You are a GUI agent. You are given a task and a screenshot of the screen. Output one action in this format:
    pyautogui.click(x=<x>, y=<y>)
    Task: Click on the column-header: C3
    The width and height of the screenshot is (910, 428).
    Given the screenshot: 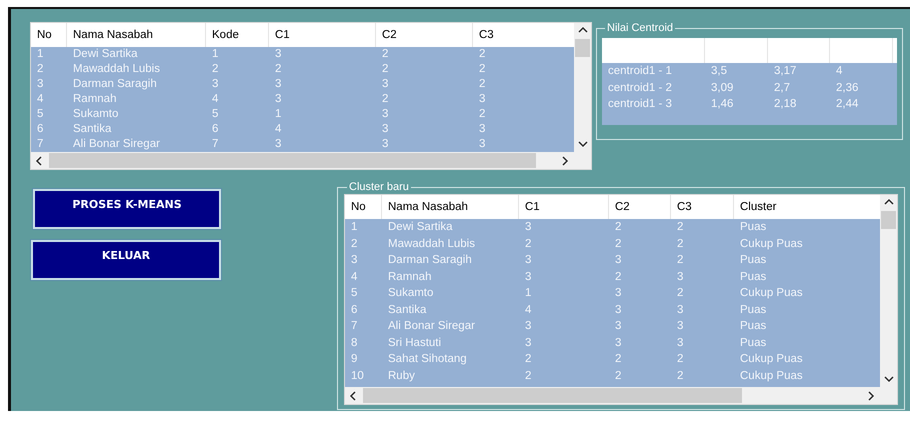 What is the action you would take?
    pyautogui.click(x=702, y=207)
    